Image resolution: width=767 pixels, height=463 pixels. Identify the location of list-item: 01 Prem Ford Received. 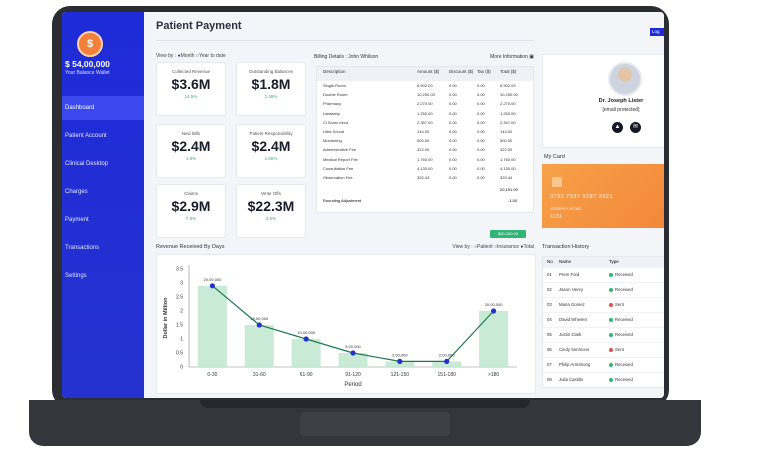
(603, 274).